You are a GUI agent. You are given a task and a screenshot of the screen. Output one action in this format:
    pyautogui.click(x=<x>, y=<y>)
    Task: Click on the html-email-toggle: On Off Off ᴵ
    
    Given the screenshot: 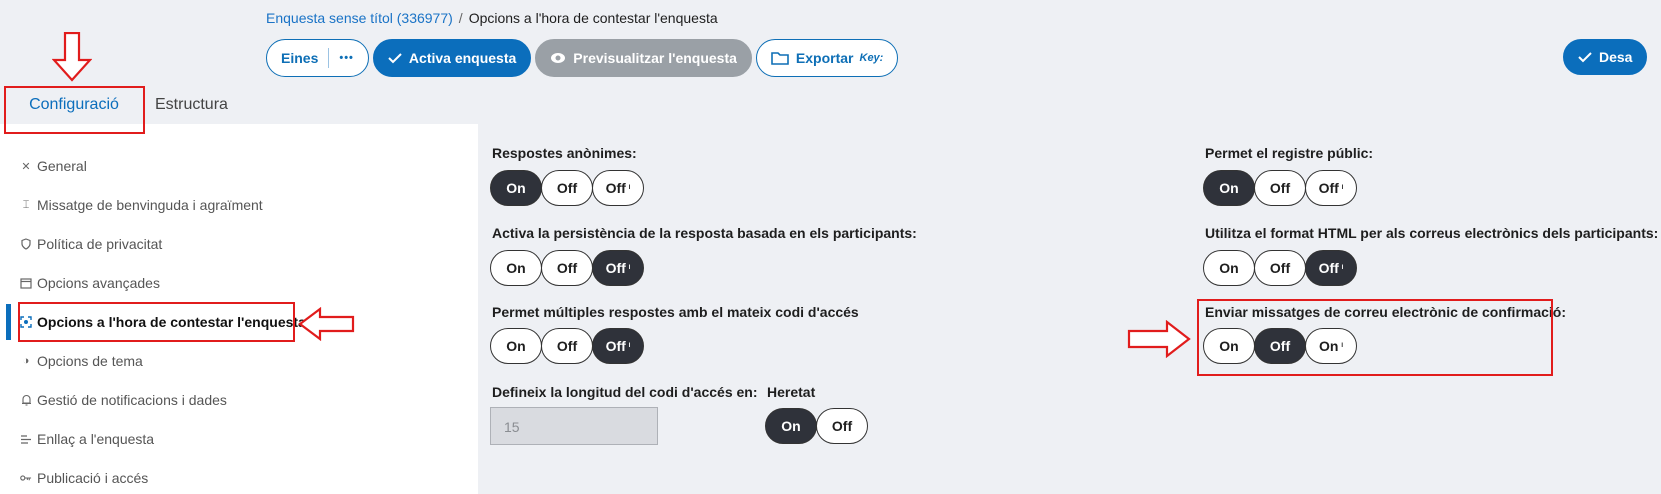 What is the action you would take?
    pyautogui.click(x=1280, y=268)
    